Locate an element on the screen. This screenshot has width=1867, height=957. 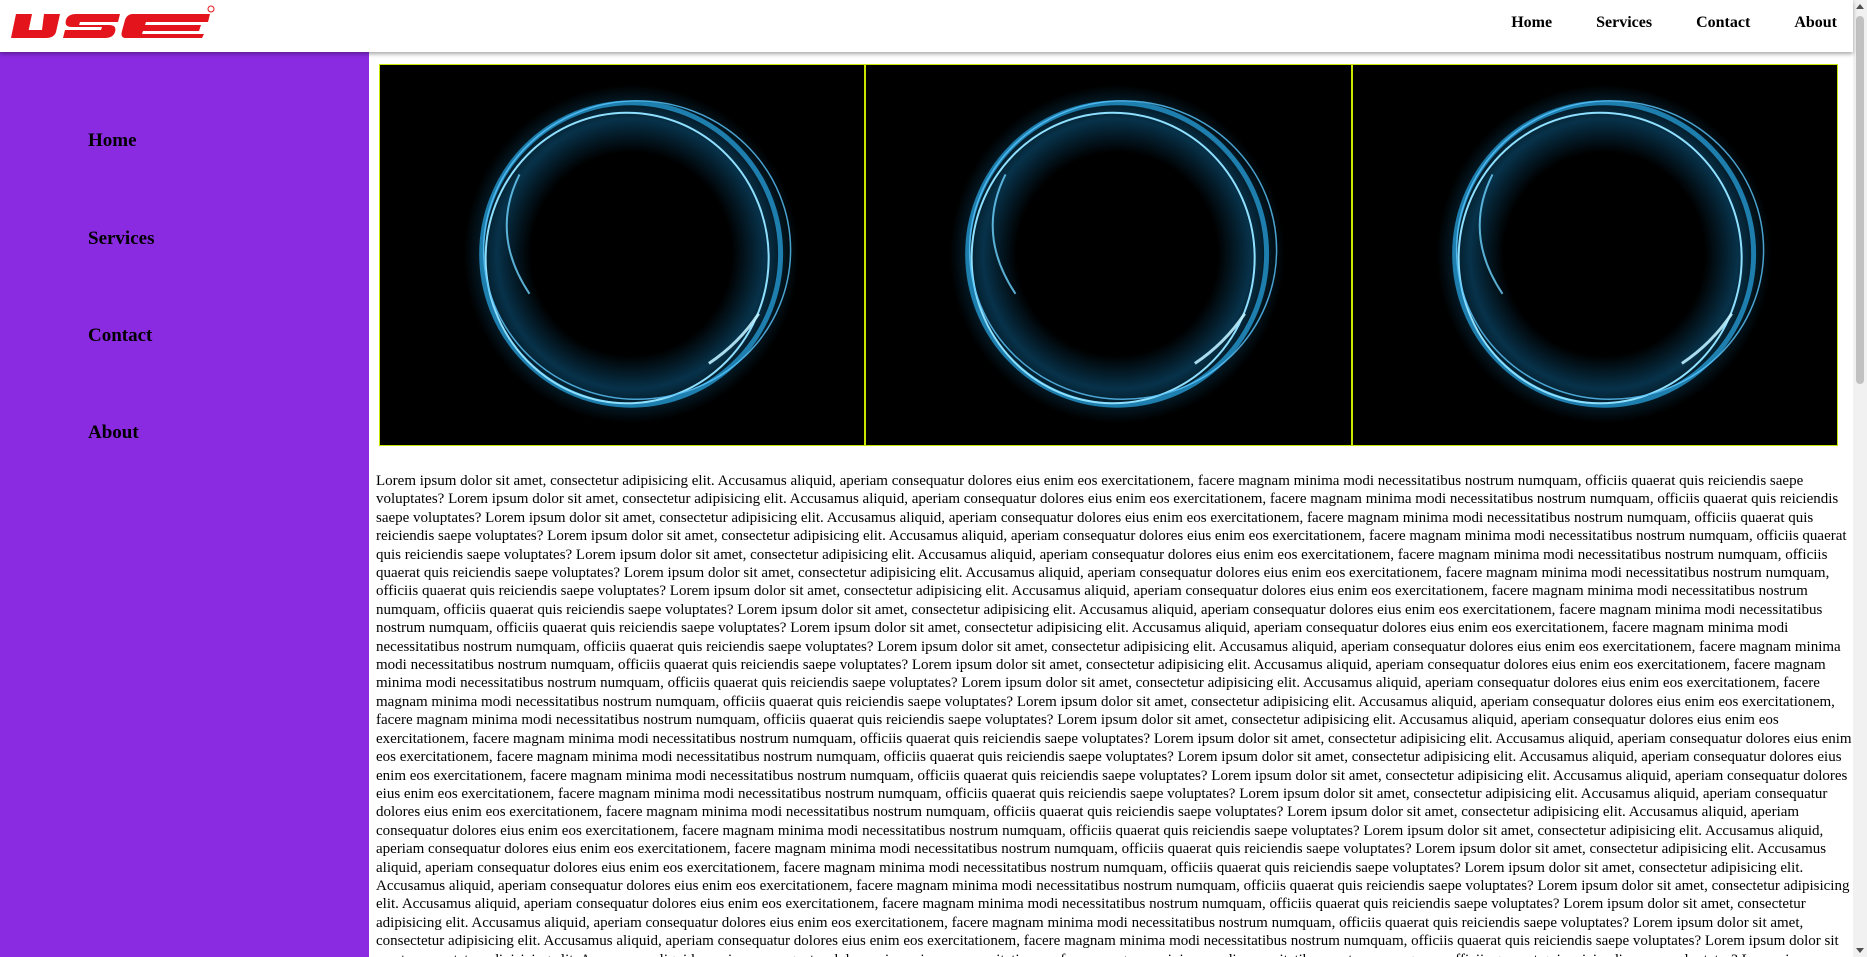
top-nav-about: About is located at coordinates (1815, 23).